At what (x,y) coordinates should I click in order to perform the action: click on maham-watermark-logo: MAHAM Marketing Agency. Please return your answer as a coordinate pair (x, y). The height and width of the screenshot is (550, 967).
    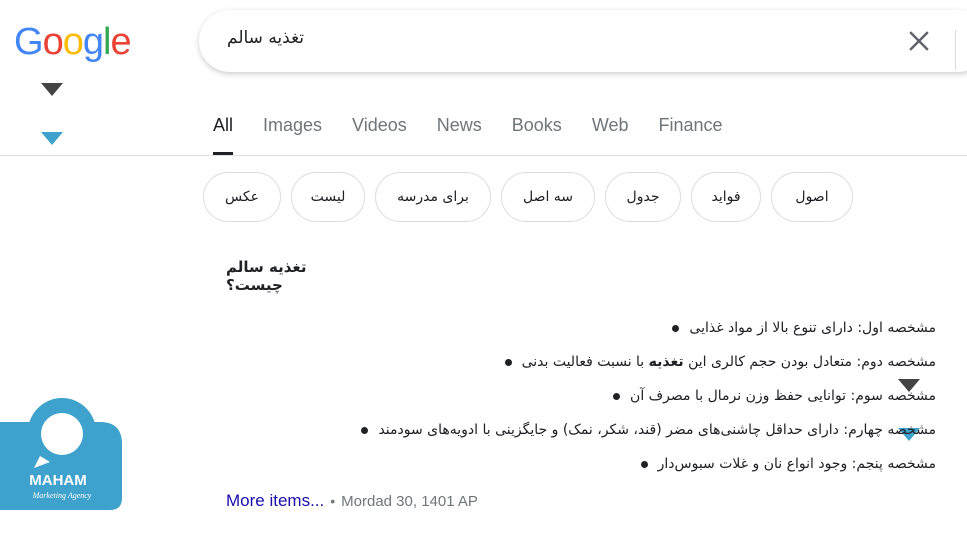
    Looking at the image, I should click on (61, 454).